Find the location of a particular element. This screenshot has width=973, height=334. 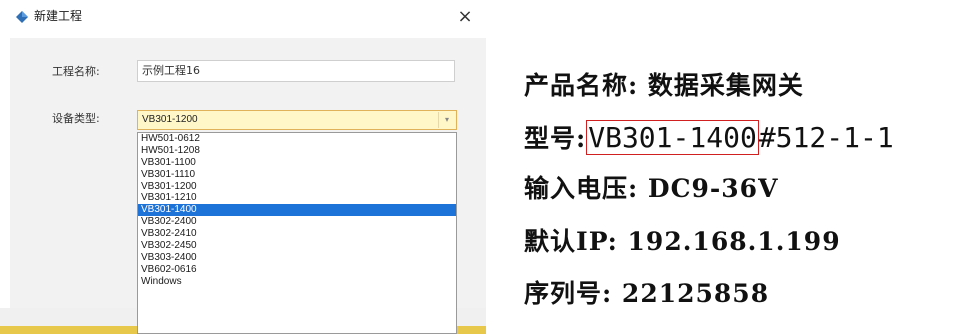

device-type-selected-value: VB301-1200 is located at coordinates (170, 119).